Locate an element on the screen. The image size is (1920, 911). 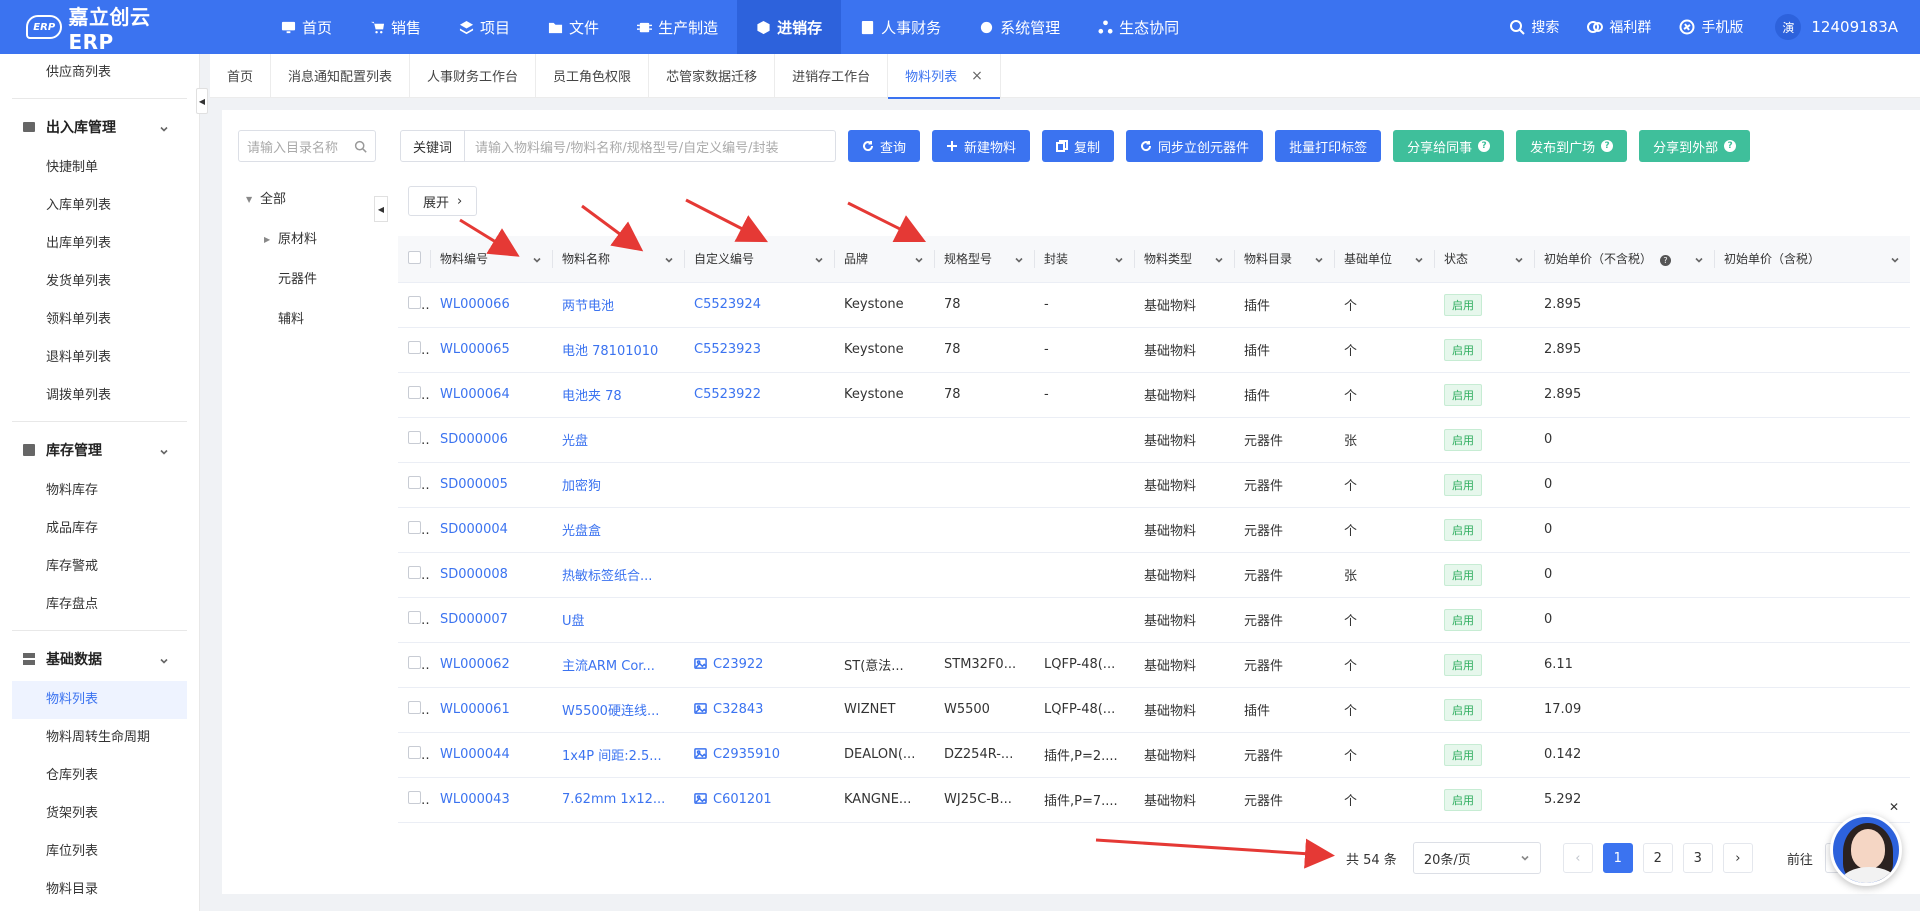
custom-code-cell: C601201 is located at coordinates (759, 800).